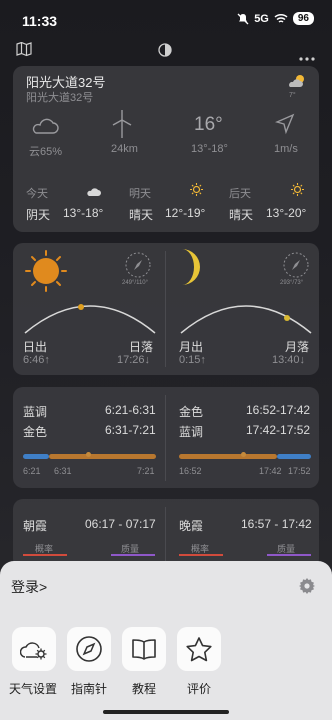  Describe the element at coordinates (191, 412) in the screenshot. I see `right-row-1-label: 金色` at that location.